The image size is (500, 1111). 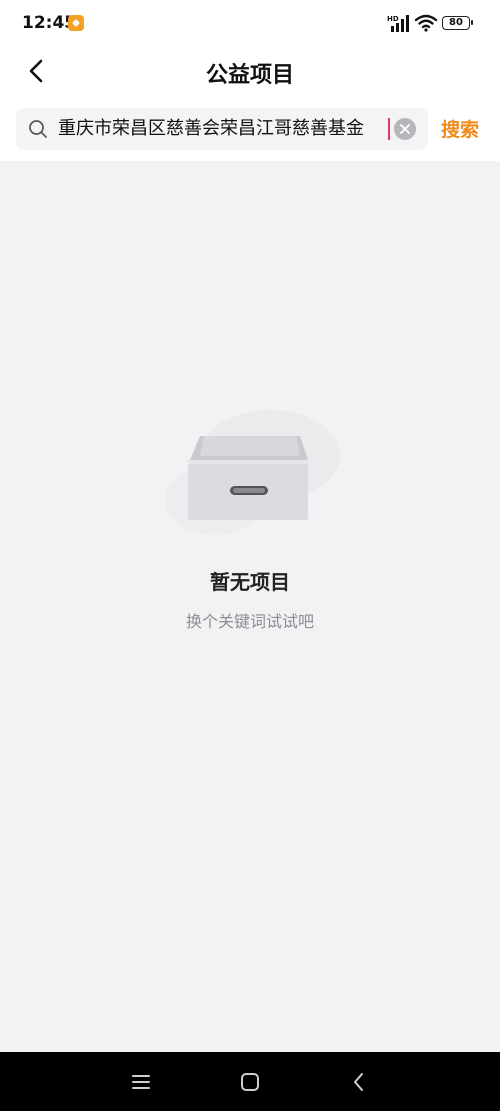 I want to click on search-icon, so click(x=38, y=129).